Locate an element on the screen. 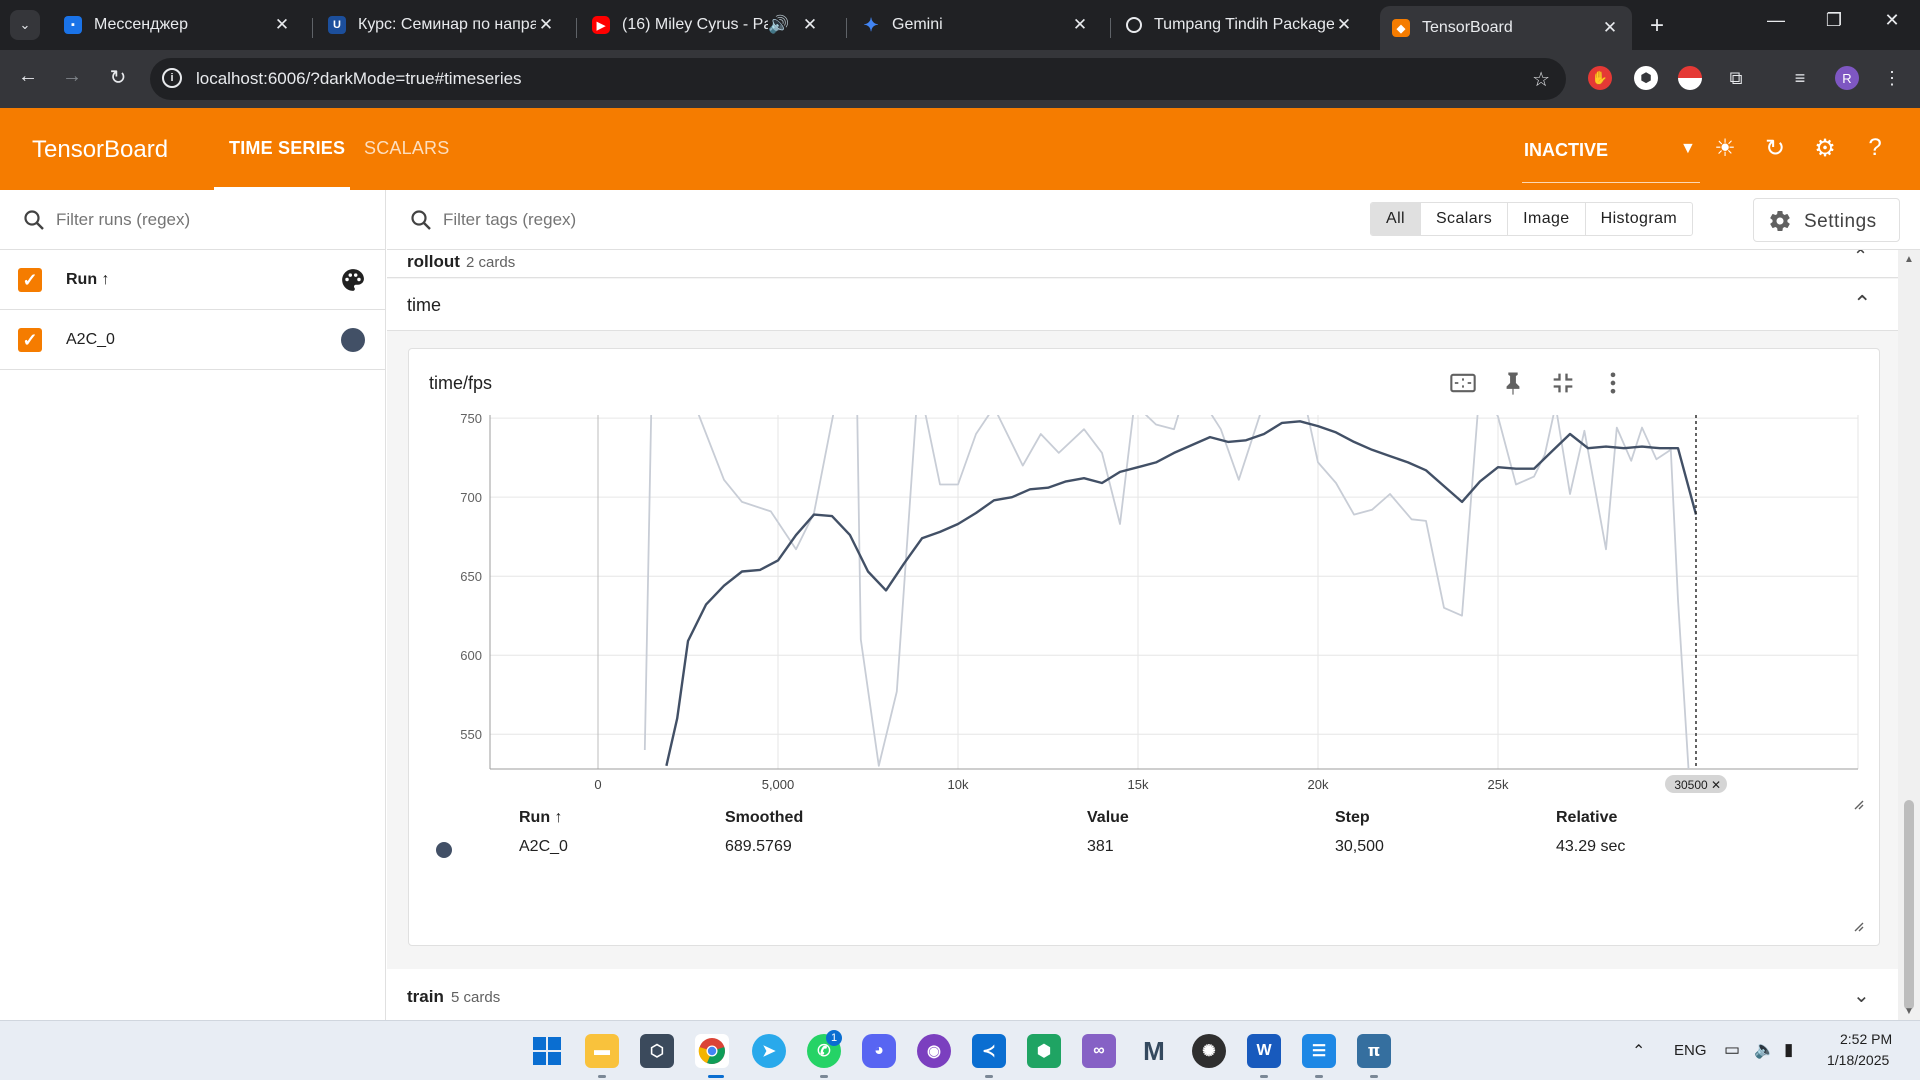 The height and width of the screenshot is (1080, 1920). bookmark-star-icon: ☆ is located at coordinates (1541, 79).